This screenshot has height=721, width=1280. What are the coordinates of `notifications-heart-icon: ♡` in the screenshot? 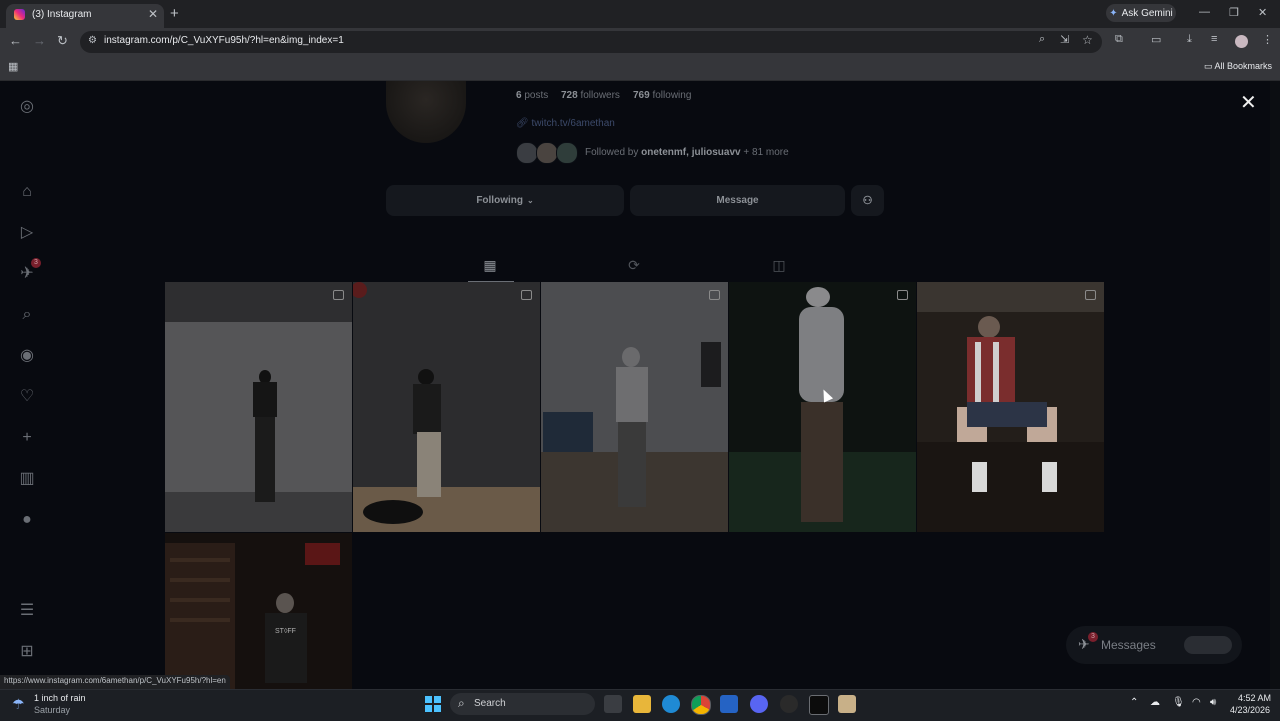 It's located at (27, 397).